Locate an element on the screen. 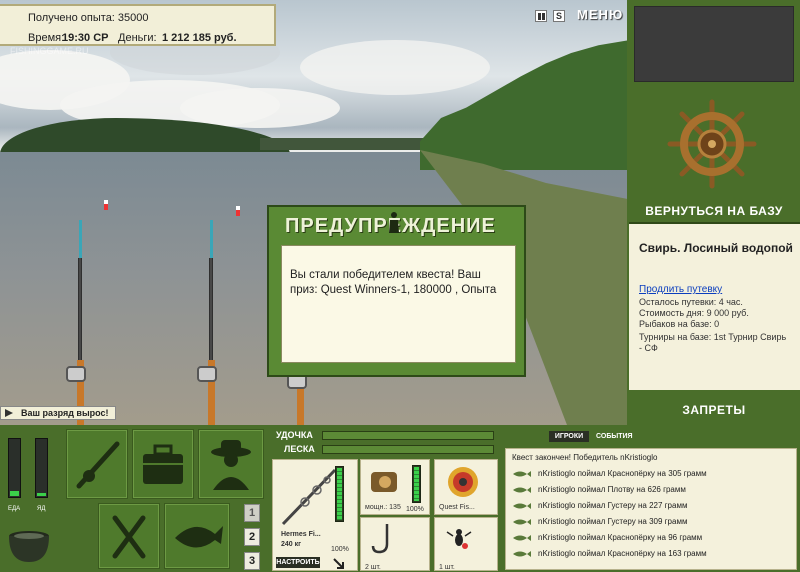  fishing-rod-icon is located at coordinates (98, 465).